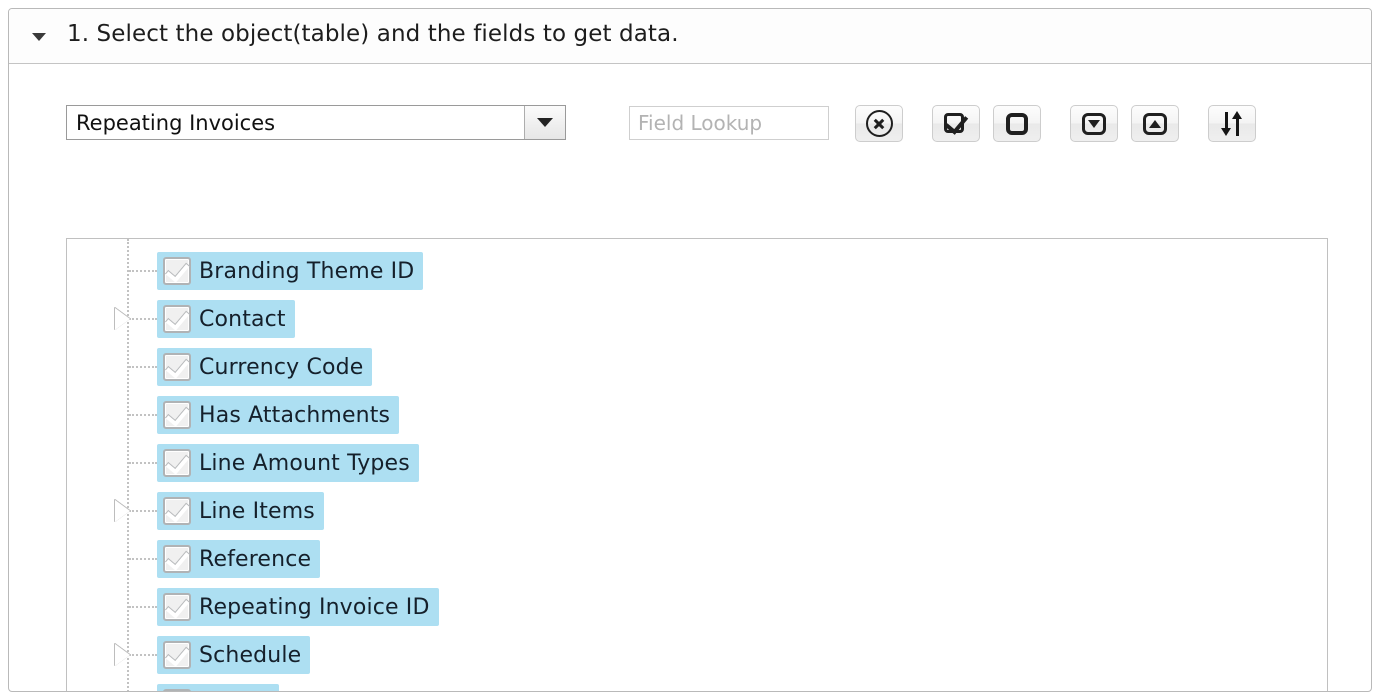  What do you see at coordinates (697, 367) in the screenshot?
I see `tree-row: Currency Code` at bounding box center [697, 367].